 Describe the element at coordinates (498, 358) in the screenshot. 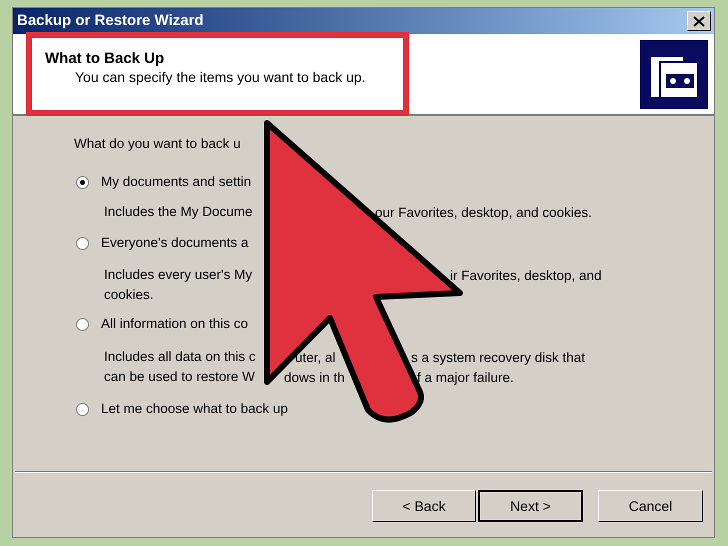

I see `option-description: s a system recovery disk that` at that location.